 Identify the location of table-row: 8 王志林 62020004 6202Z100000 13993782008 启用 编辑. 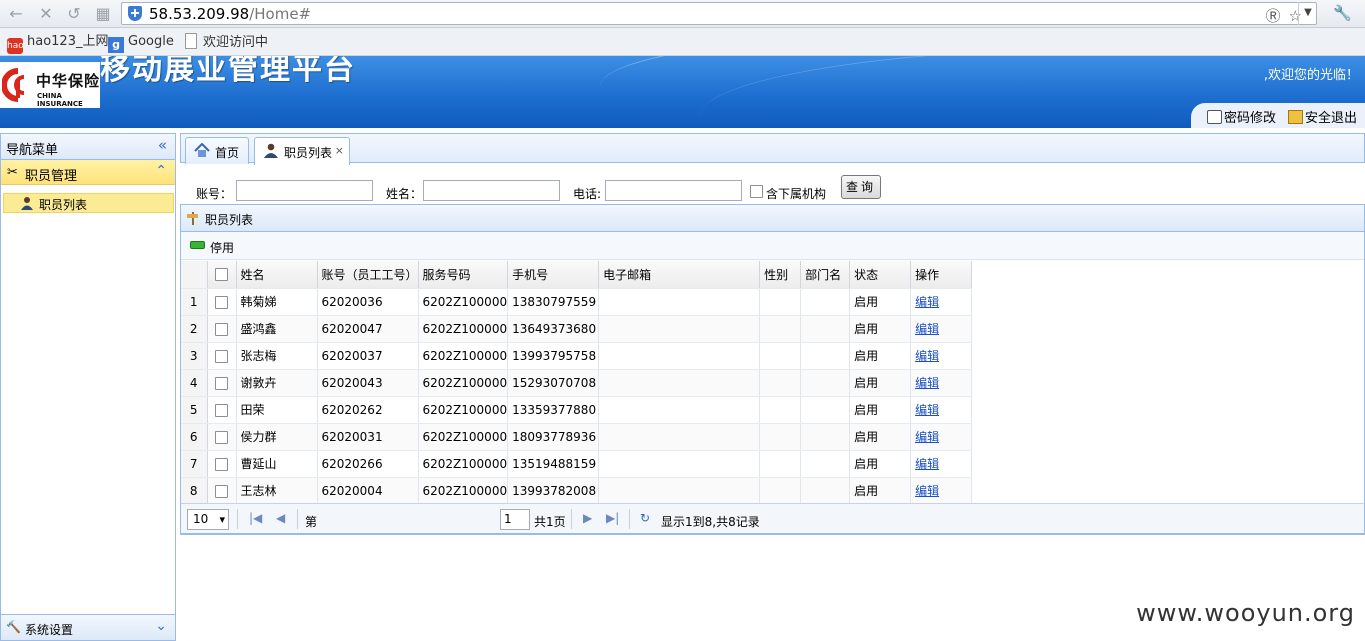
(577, 491).